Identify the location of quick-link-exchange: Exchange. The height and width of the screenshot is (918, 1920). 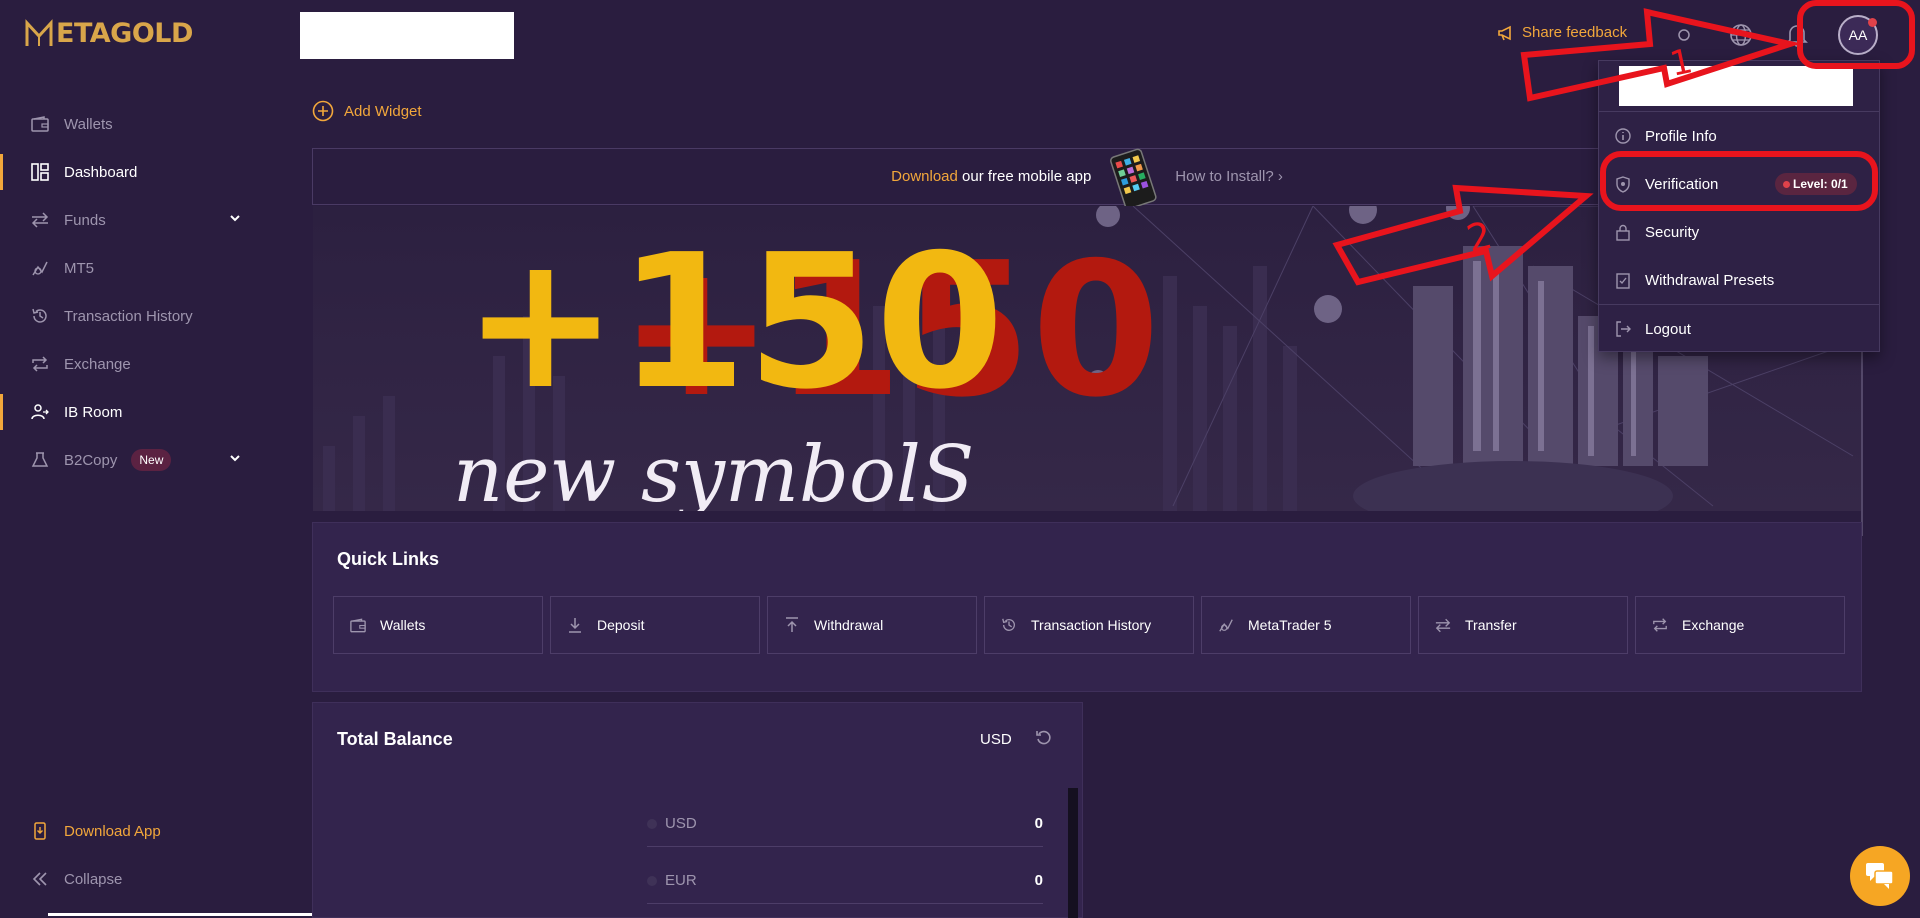
(1740, 625).